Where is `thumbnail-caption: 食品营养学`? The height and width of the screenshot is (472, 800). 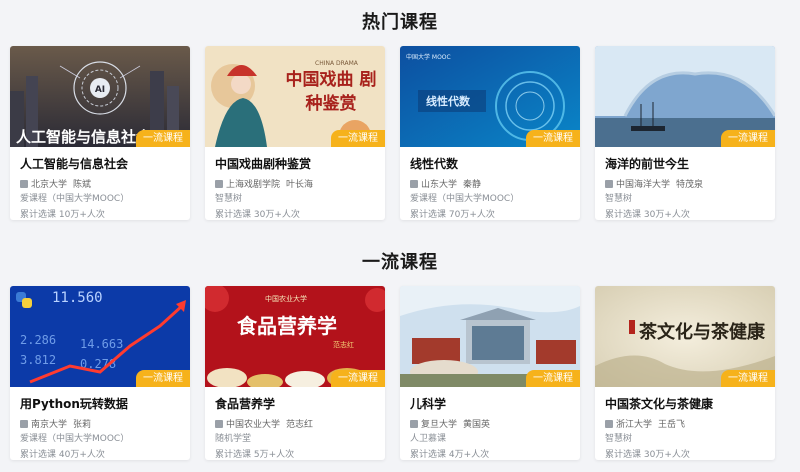
thumbnail-caption: 食品营养学 is located at coordinates (287, 326).